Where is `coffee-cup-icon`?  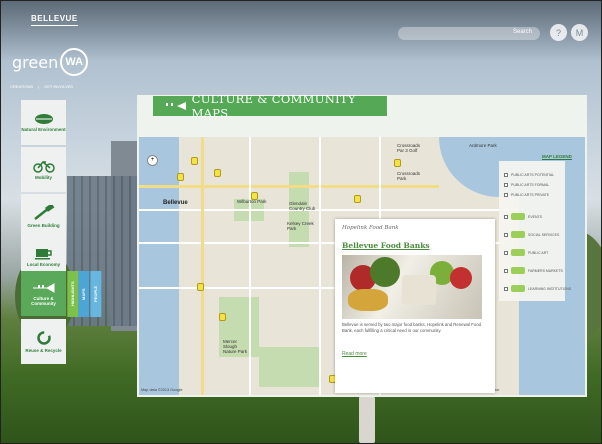
coffee-cup-icon is located at coordinates (43, 254).